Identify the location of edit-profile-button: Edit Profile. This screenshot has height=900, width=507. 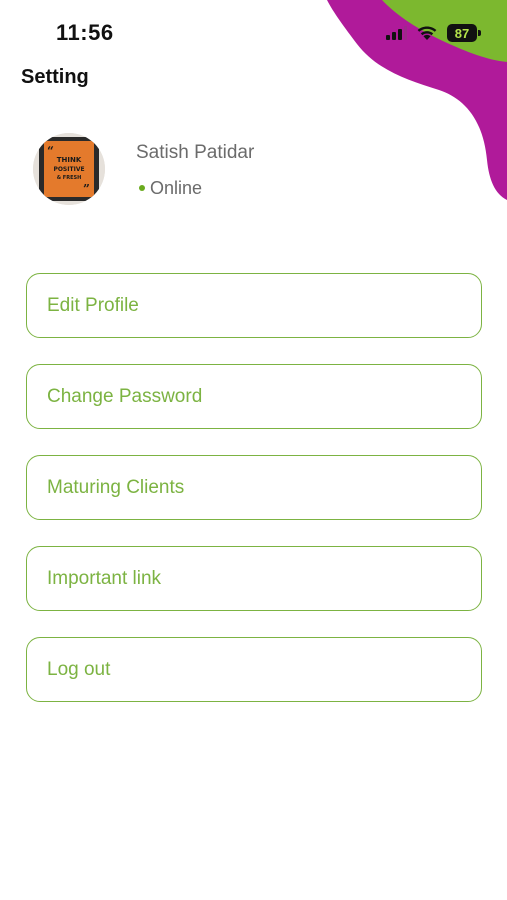
(254, 305).